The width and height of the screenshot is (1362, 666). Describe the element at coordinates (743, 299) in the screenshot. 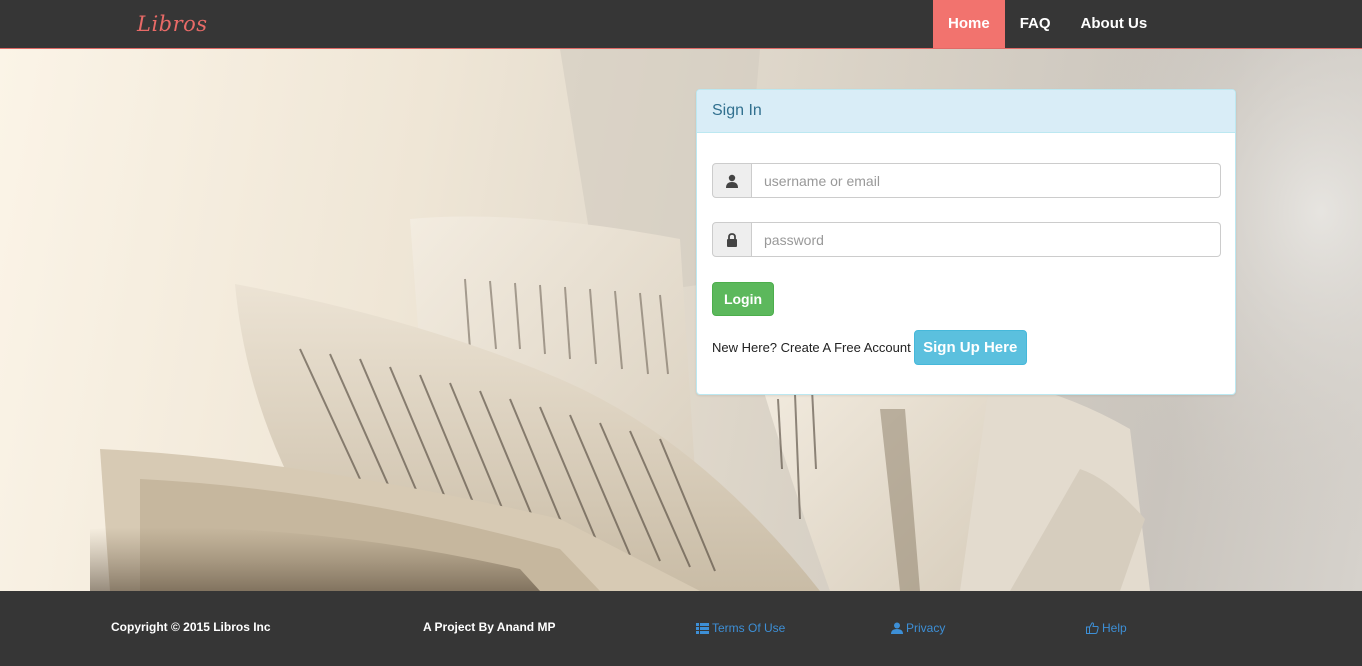

I see `login-button: Login` at that location.